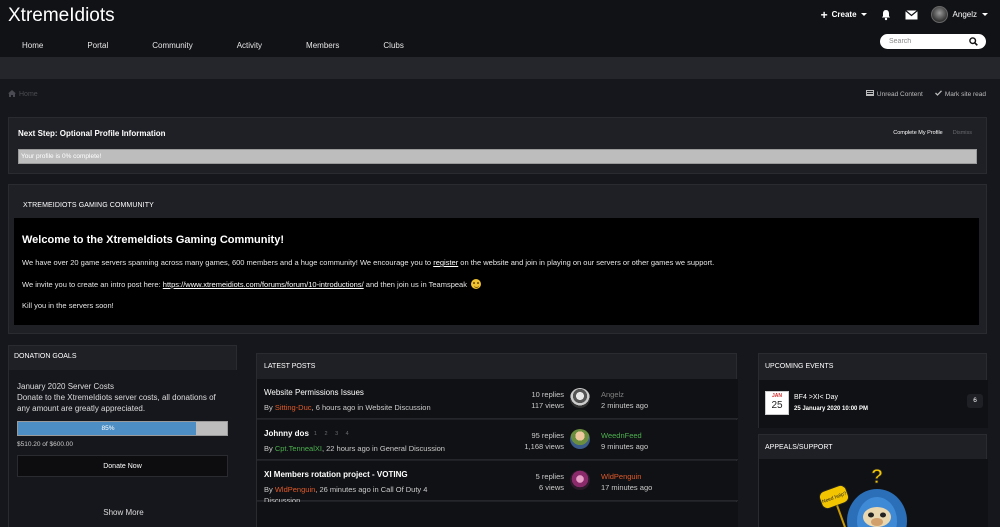 The image size is (1000, 527). What do you see at coordinates (371, 407) in the screenshot?
I see `post-when: , 6 hours ago in Website Discussion` at bounding box center [371, 407].